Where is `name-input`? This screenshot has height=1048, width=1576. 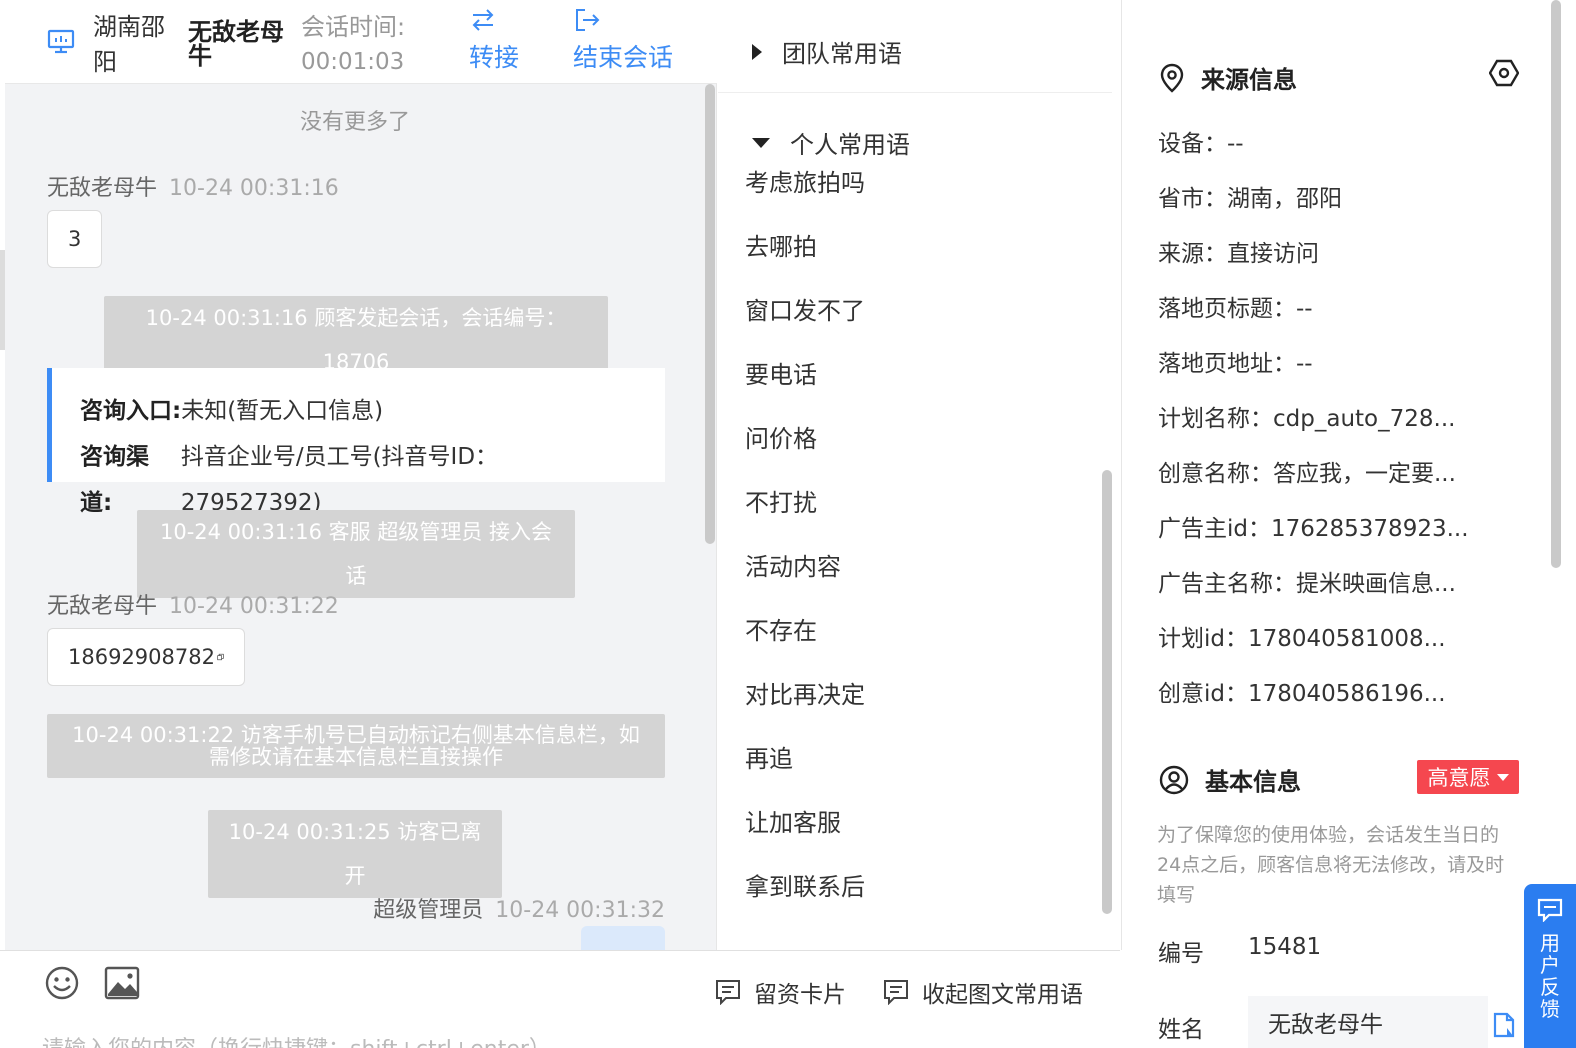 name-input is located at coordinates (1368, 1022).